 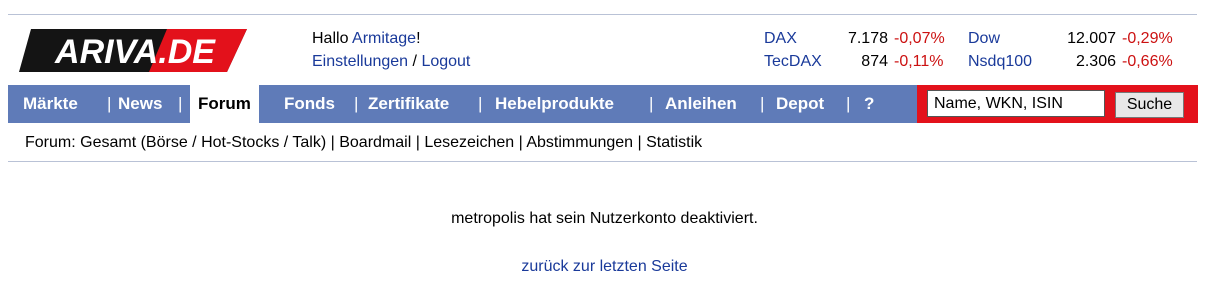 What do you see at coordinates (919, 61) in the screenshot?
I see `quote-change-tecdax: -0,11%` at bounding box center [919, 61].